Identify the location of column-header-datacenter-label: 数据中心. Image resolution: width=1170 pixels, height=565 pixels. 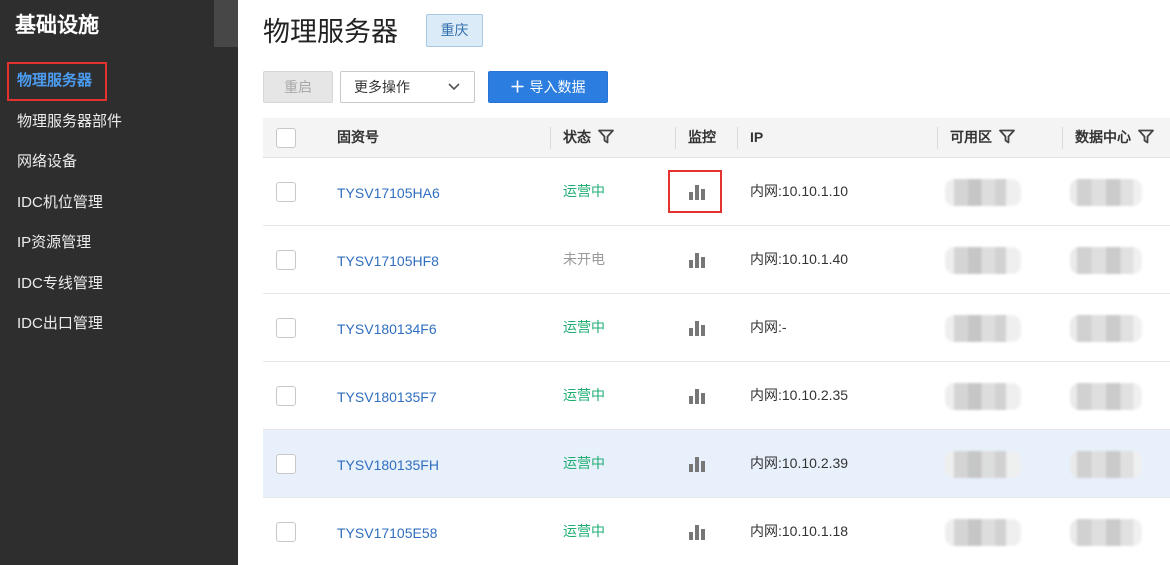
(1103, 137).